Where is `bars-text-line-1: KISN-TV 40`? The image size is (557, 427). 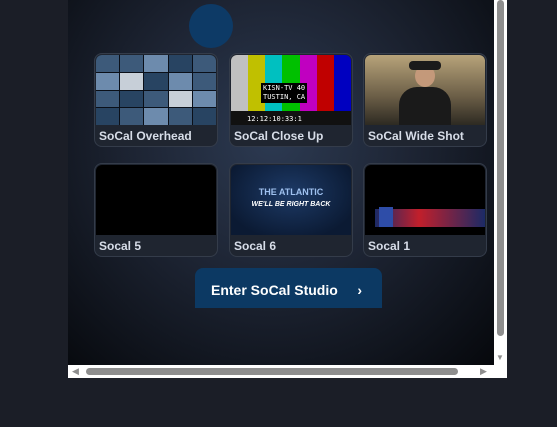
bars-text-line-1: KISN-TV 40 is located at coordinates (284, 88).